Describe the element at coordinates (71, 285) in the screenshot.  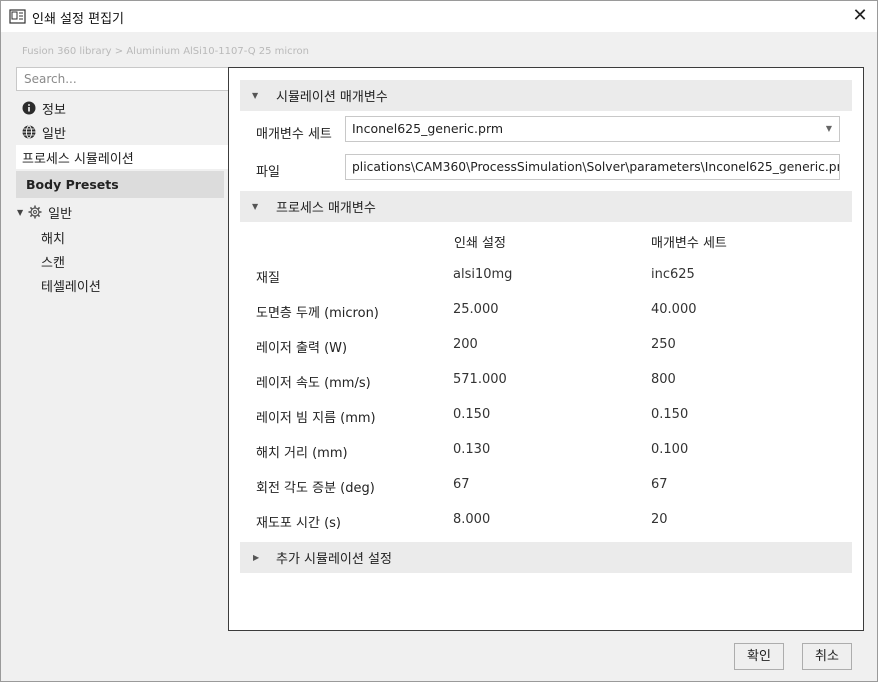
I see `tree-item-tessellation: 테셀레이션` at that location.